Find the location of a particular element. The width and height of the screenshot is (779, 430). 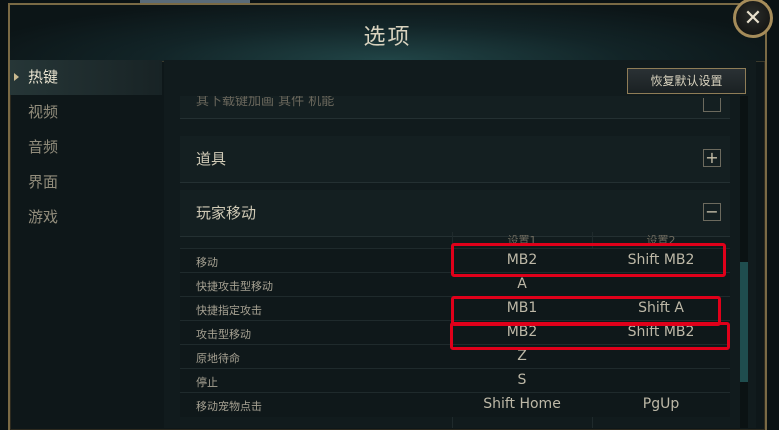

section-items-label: 道具 is located at coordinates (211, 159).